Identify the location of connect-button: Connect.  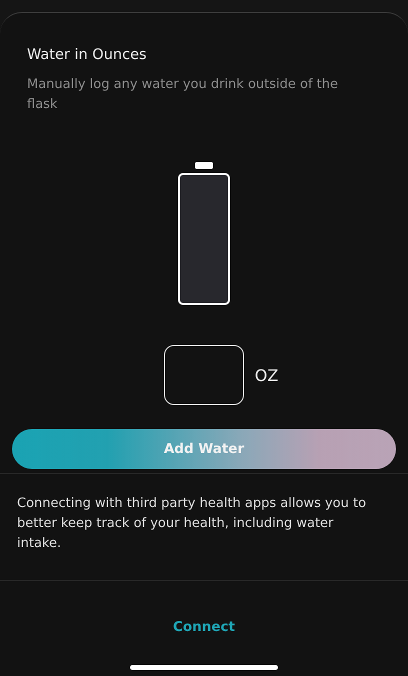
(203, 627).